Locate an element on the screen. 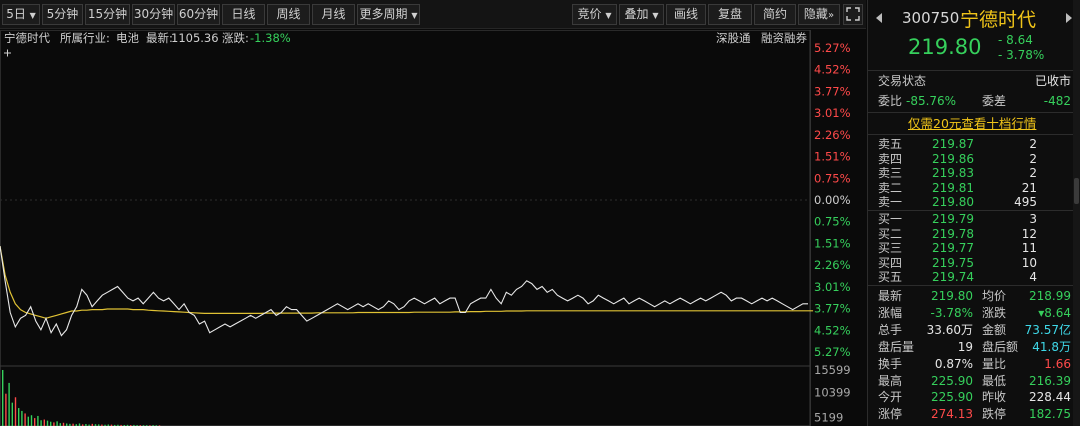 The height and width of the screenshot is (426, 1080). stat-row: 涨幅 -3.78% 涨跌 ▾8.64 is located at coordinates (974, 313).